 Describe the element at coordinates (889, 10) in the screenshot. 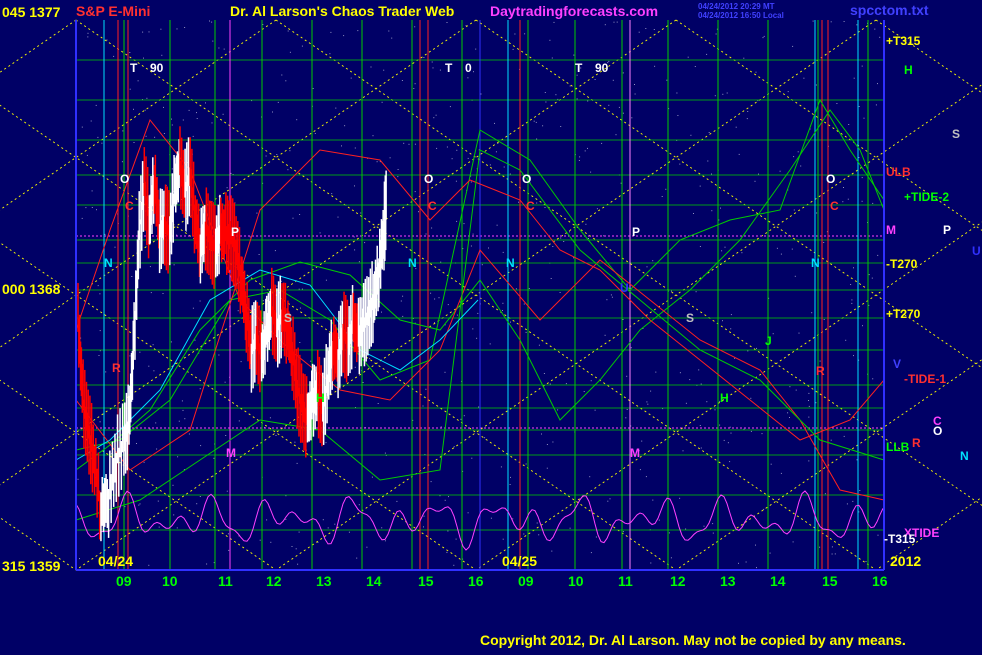

I see `file-name: spcctom.txt` at that location.